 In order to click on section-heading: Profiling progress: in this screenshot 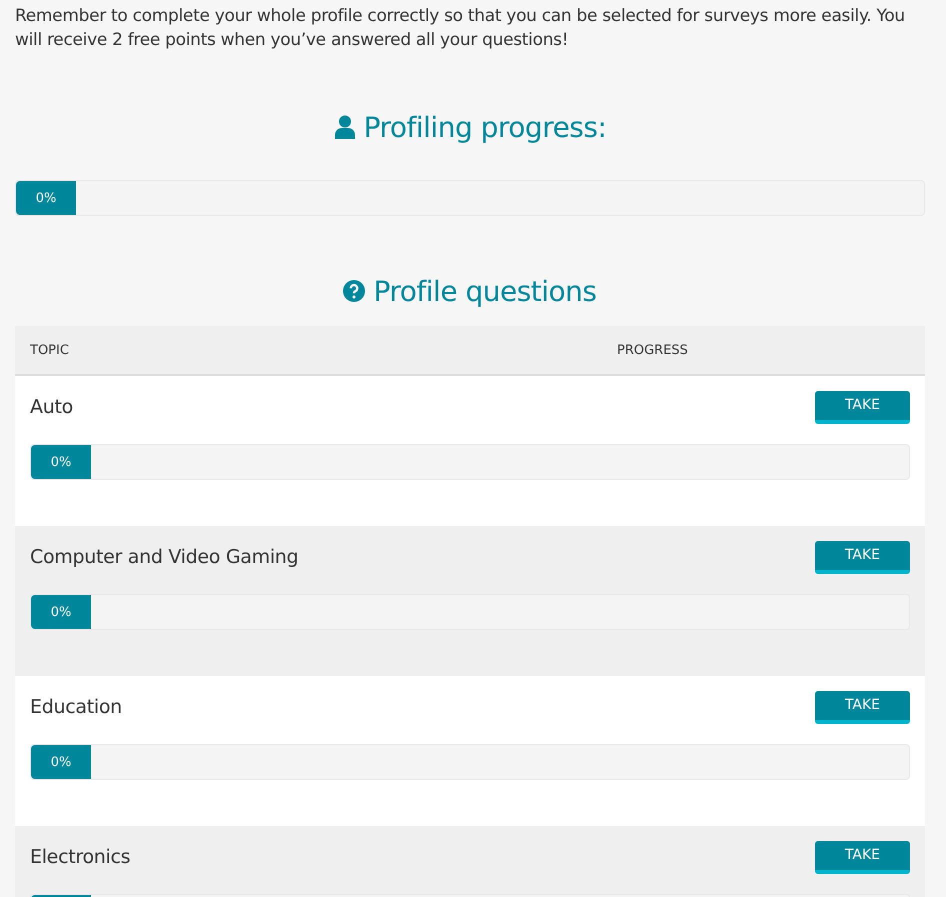, I will do `click(485, 127)`.